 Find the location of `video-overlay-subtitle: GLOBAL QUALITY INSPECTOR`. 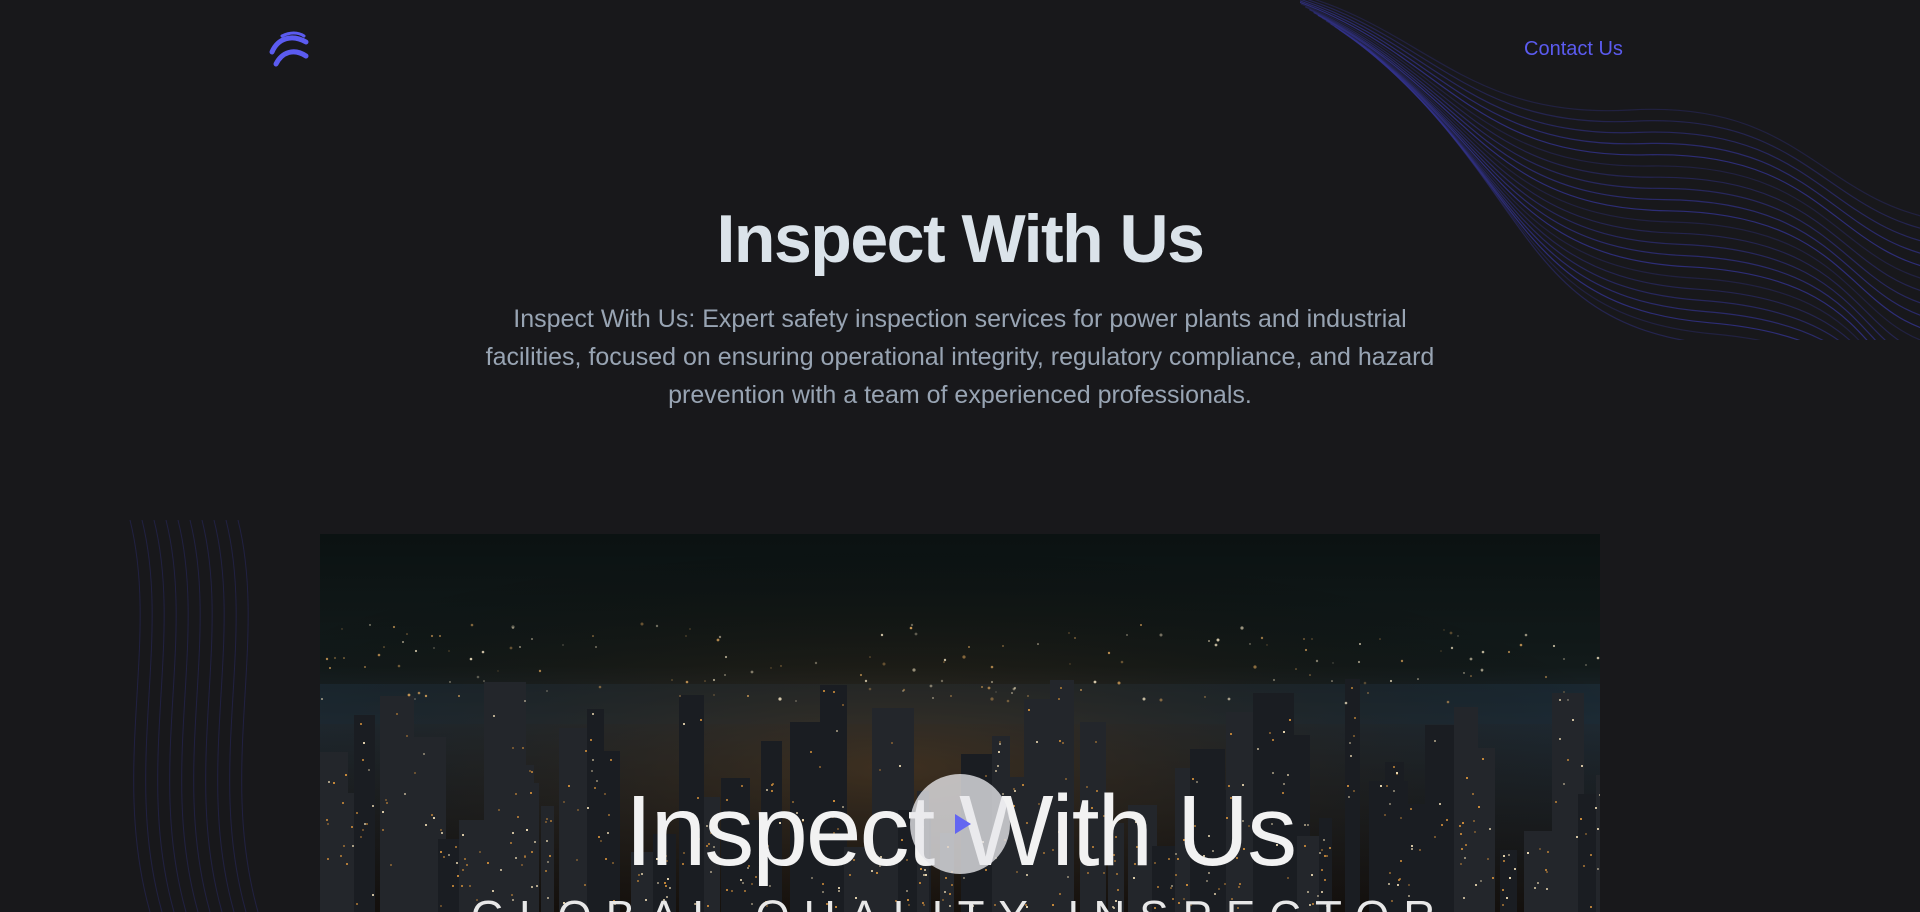

video-overlay-subtitle: GLOBAL QUALITY INSPECTOR is located at coordinates (960, 902).